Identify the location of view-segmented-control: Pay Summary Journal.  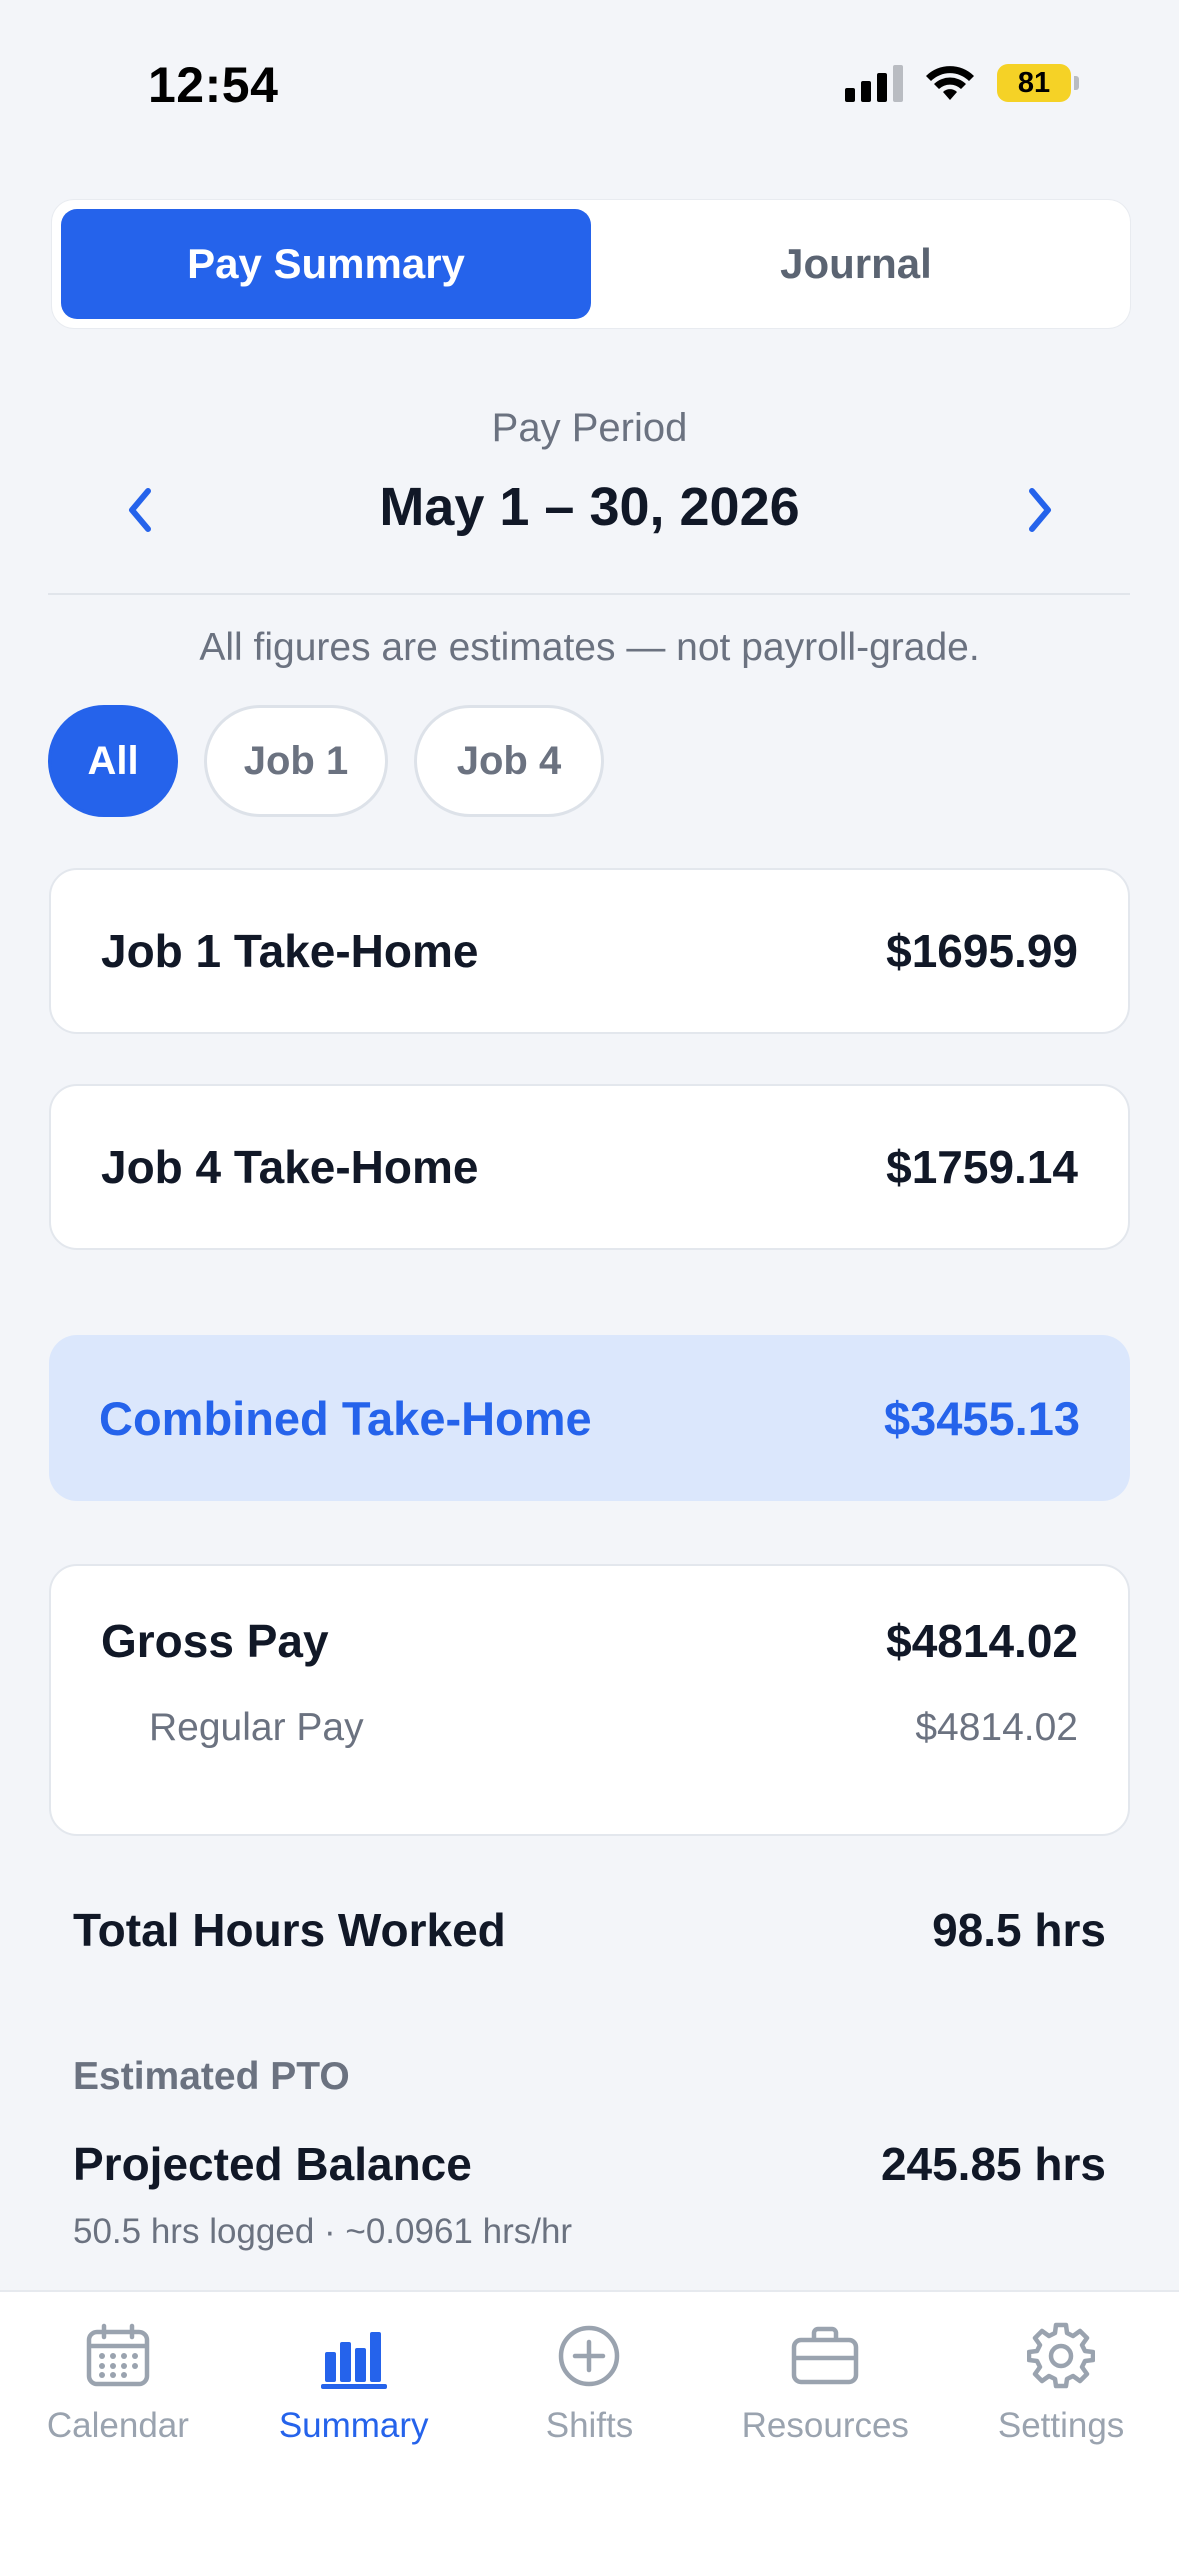
(591, 264).